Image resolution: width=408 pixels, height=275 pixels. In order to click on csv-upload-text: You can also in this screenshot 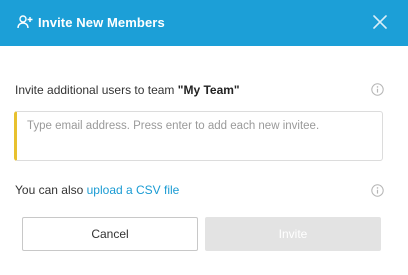, I will do `click(51, 190)`.